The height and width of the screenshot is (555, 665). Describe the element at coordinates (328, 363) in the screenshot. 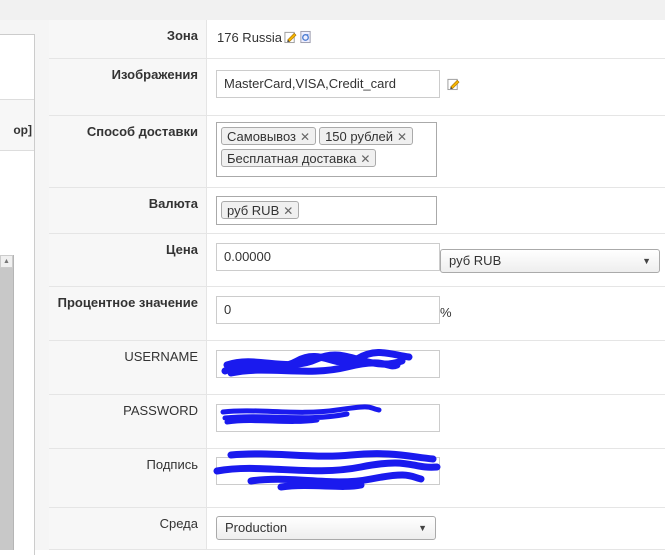

I see `username-input` at that location.